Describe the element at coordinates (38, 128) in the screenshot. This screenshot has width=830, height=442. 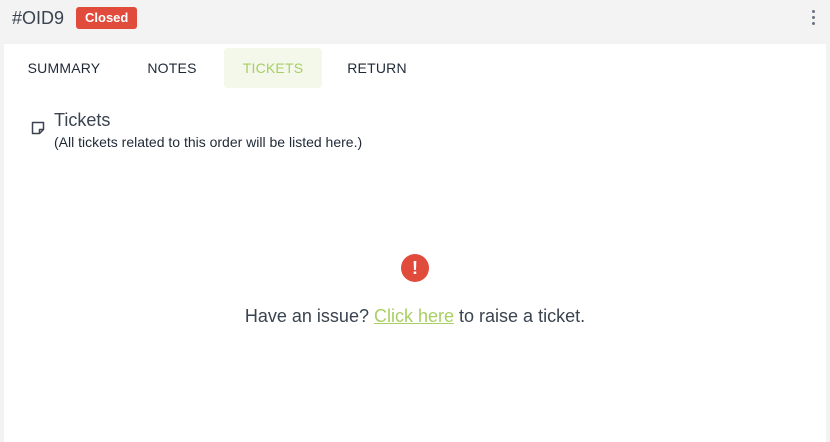
I see `note-icon` at that location.